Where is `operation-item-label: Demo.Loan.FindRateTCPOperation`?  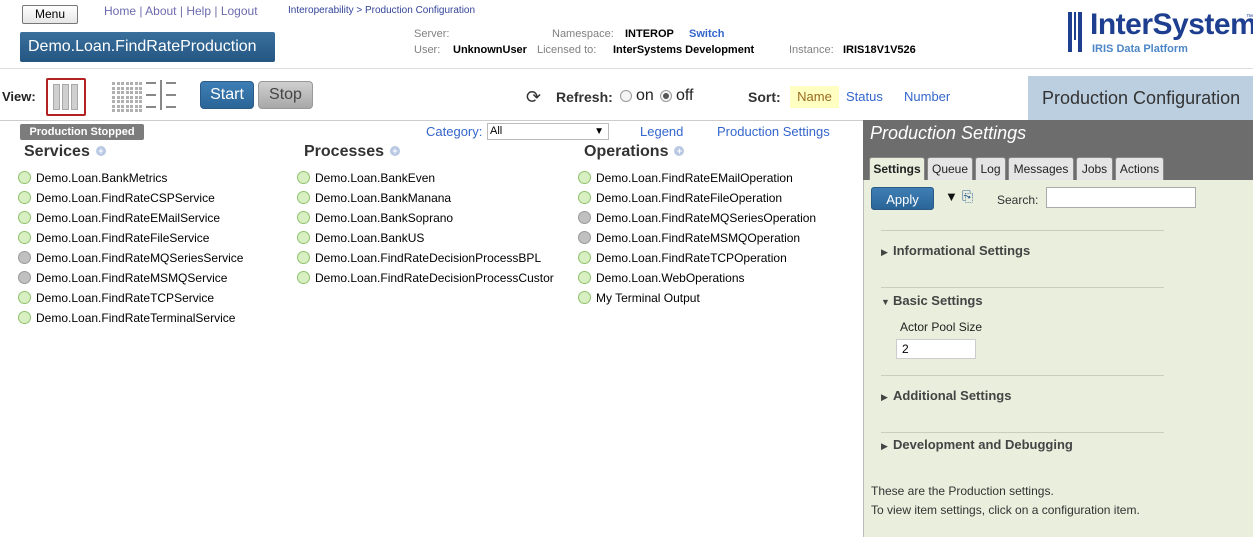 operation-item-label: Demo.Loan.FindRateTCPOperation is located at coordinates (691, 258).